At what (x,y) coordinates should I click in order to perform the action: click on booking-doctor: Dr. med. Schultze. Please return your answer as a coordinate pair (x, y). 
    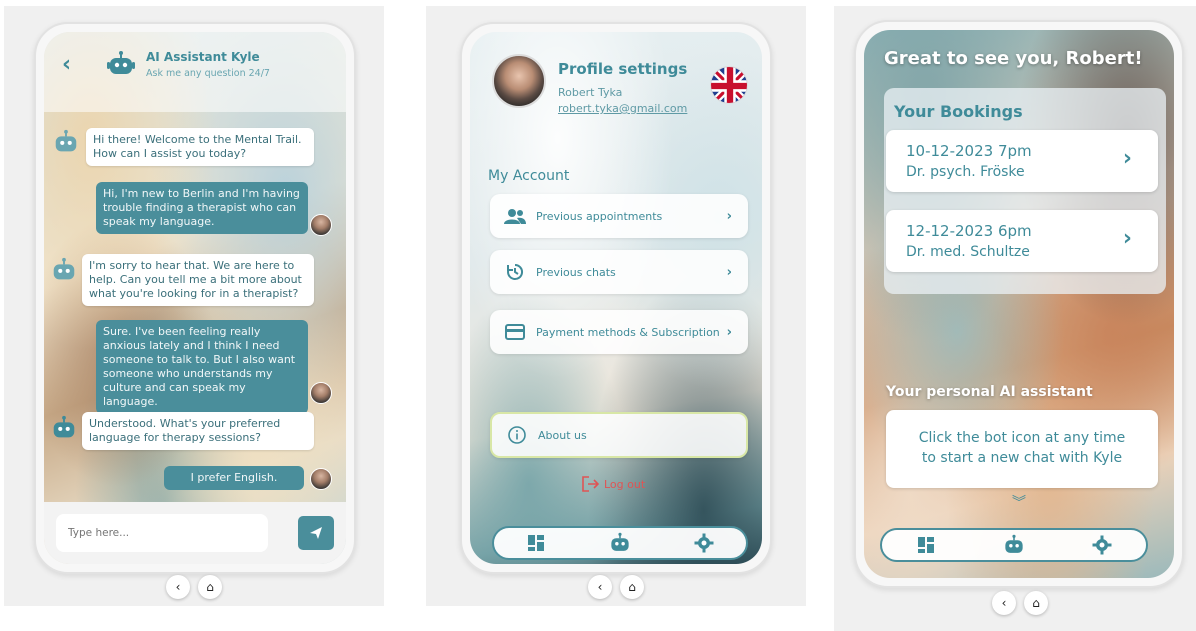
    Looking at the image, I should click on (968, 252).